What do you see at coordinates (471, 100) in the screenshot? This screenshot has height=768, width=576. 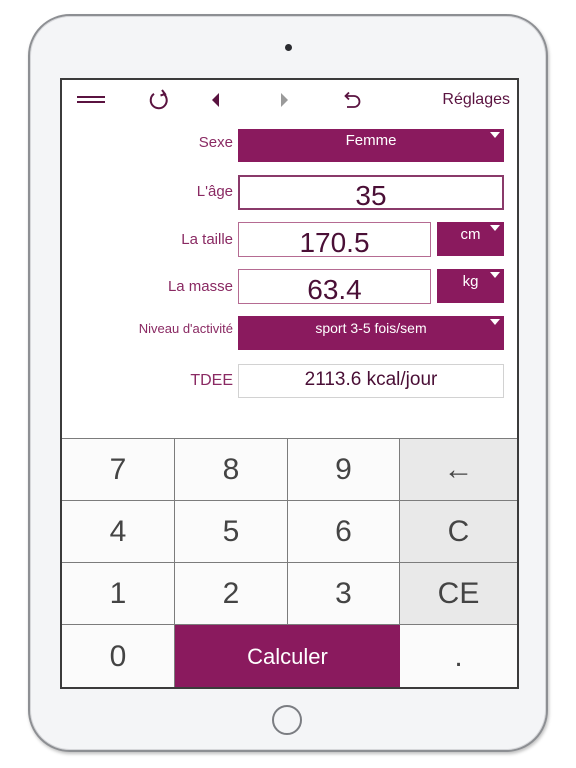 I see `settings-button: Réglages` at bounding box center [471, 100].